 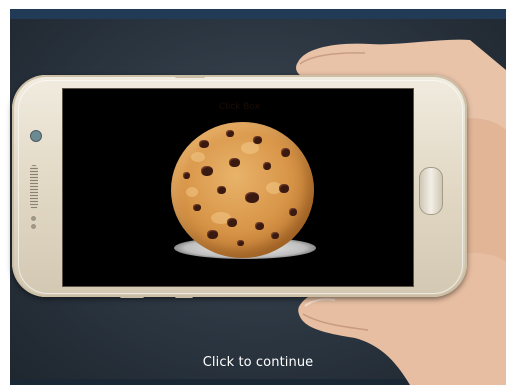 What do you see at coordinates (431, 191) in the screenshot?
I see `home-button` at bounding box center [431, 191].